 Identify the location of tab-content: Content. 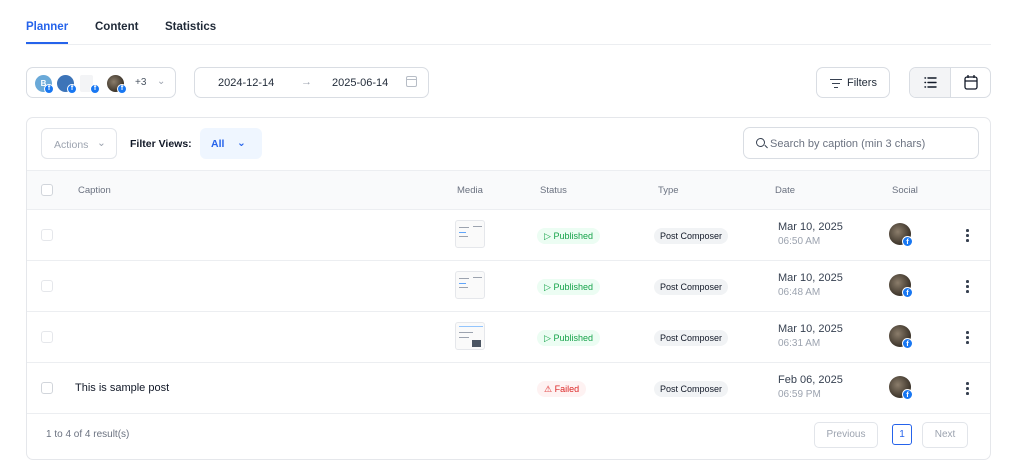
(116, 27).